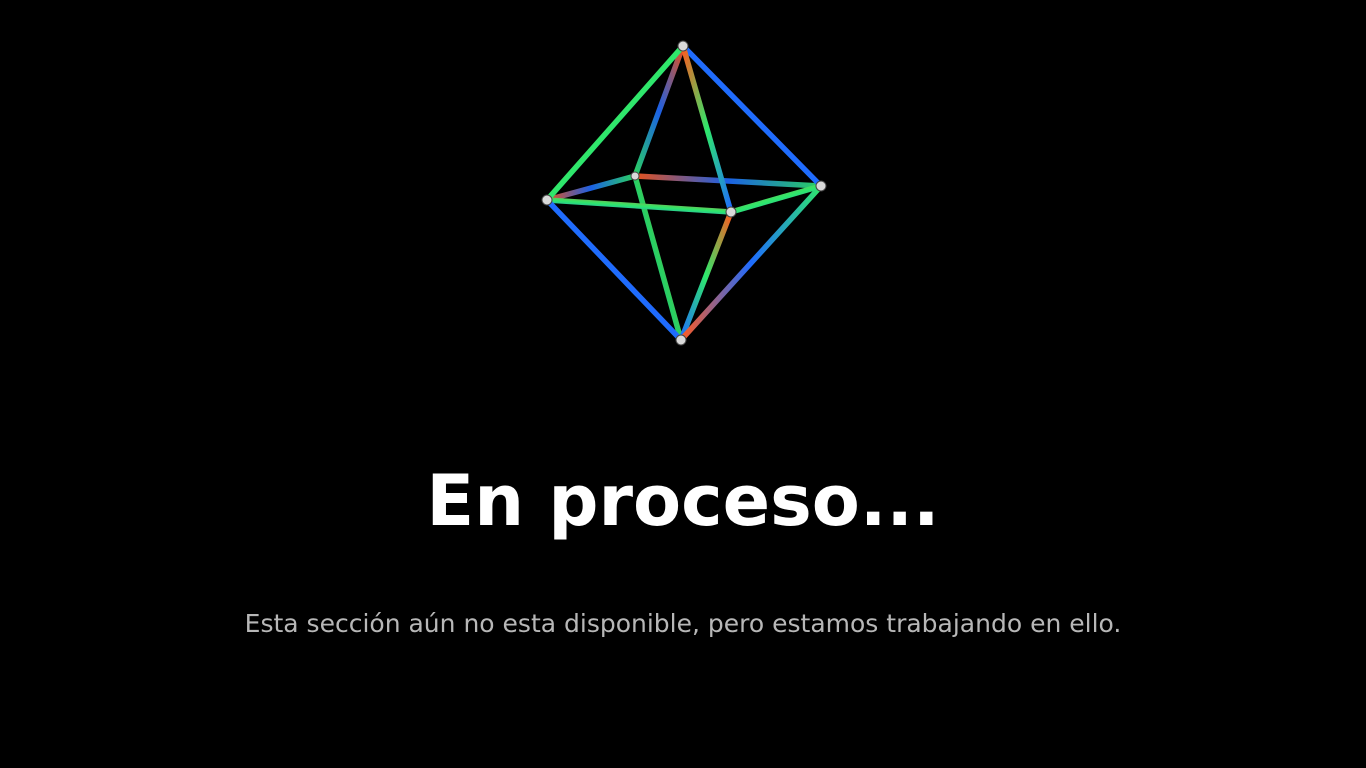 The height and width of the screenshot is (768, 1366). What do you see at coordinates (684, 193) in the screenshot?
I see `wireframe-octahedron-icon` at bounding box center [684, 193].